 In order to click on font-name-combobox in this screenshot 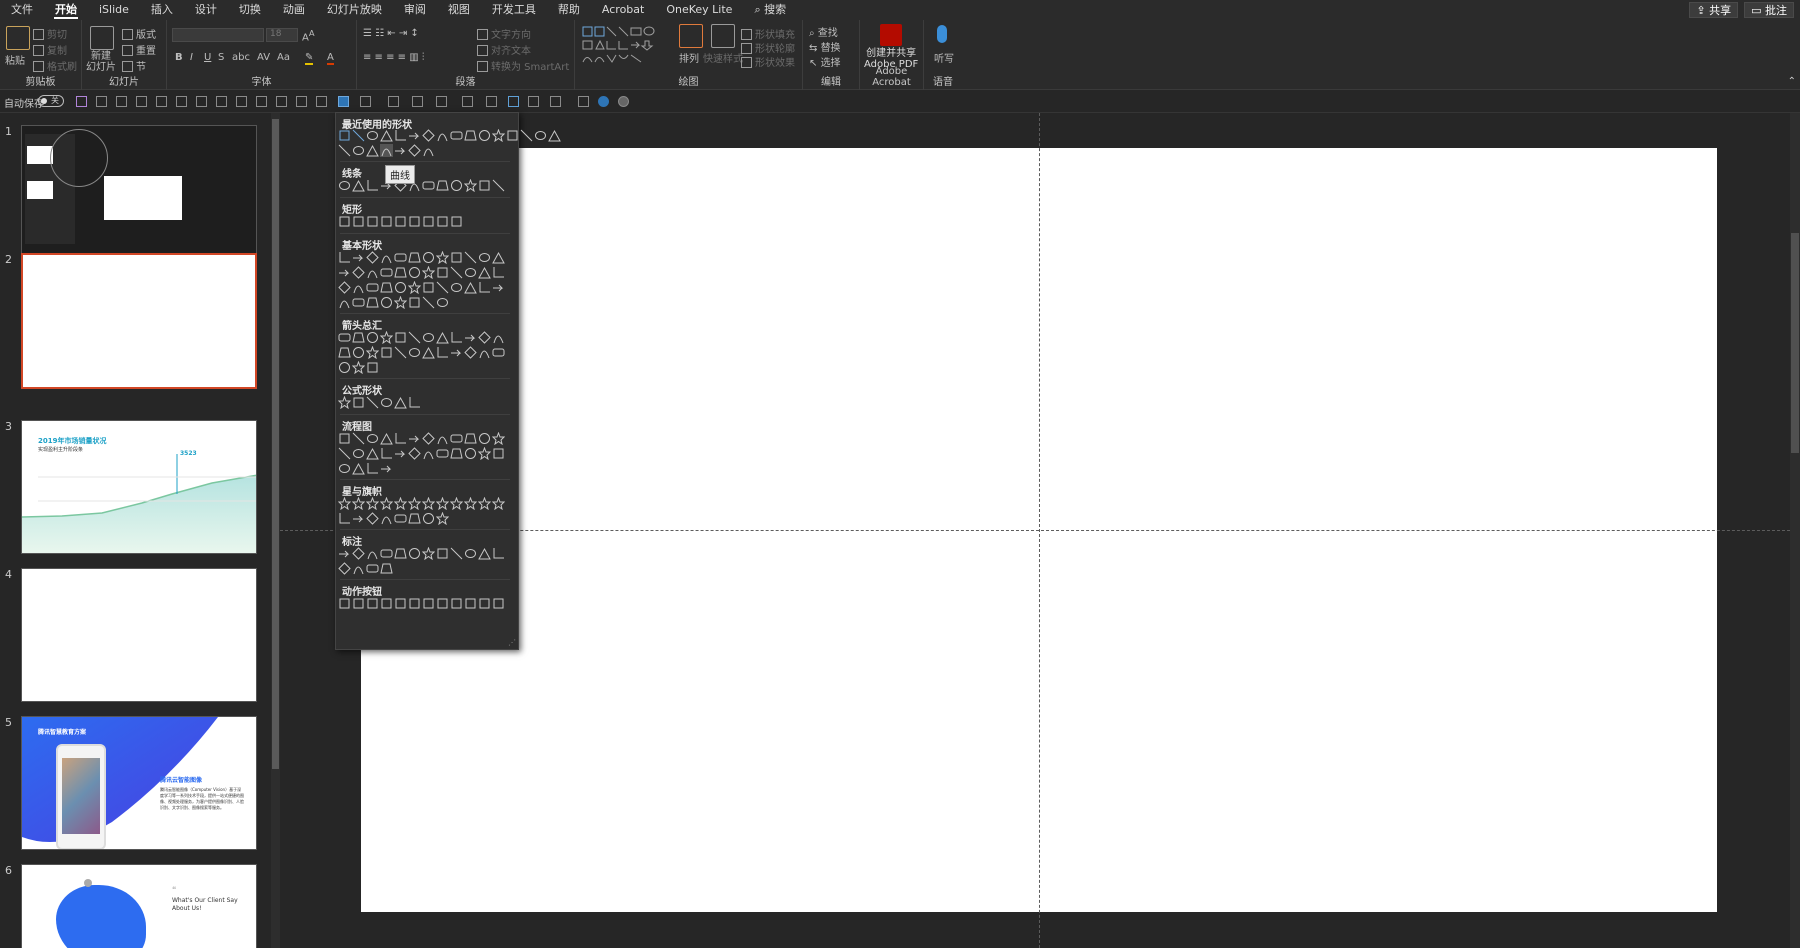, I will do `click(218, 35)`.